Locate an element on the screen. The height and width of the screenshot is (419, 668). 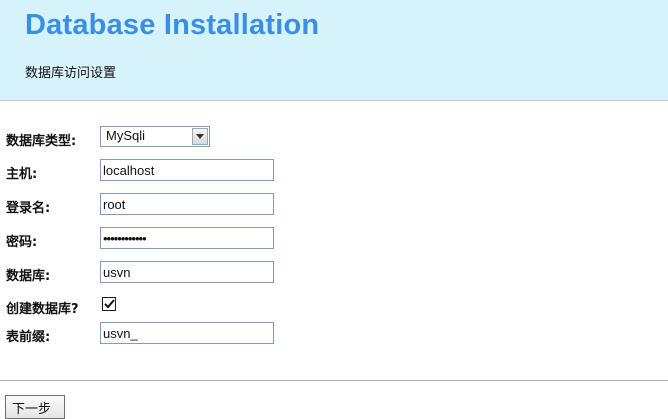
login-label: 登录名: is located at coordinates (28, 208).